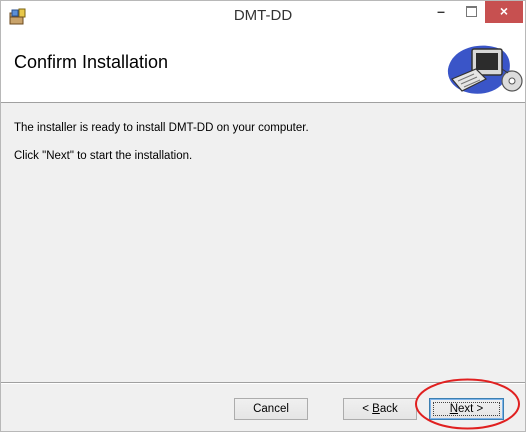 This screenshot has height=432, width=526. Describe the element at coordinates (367, 409) in the screenshot. I see `back-button-prefix: <` at that location.